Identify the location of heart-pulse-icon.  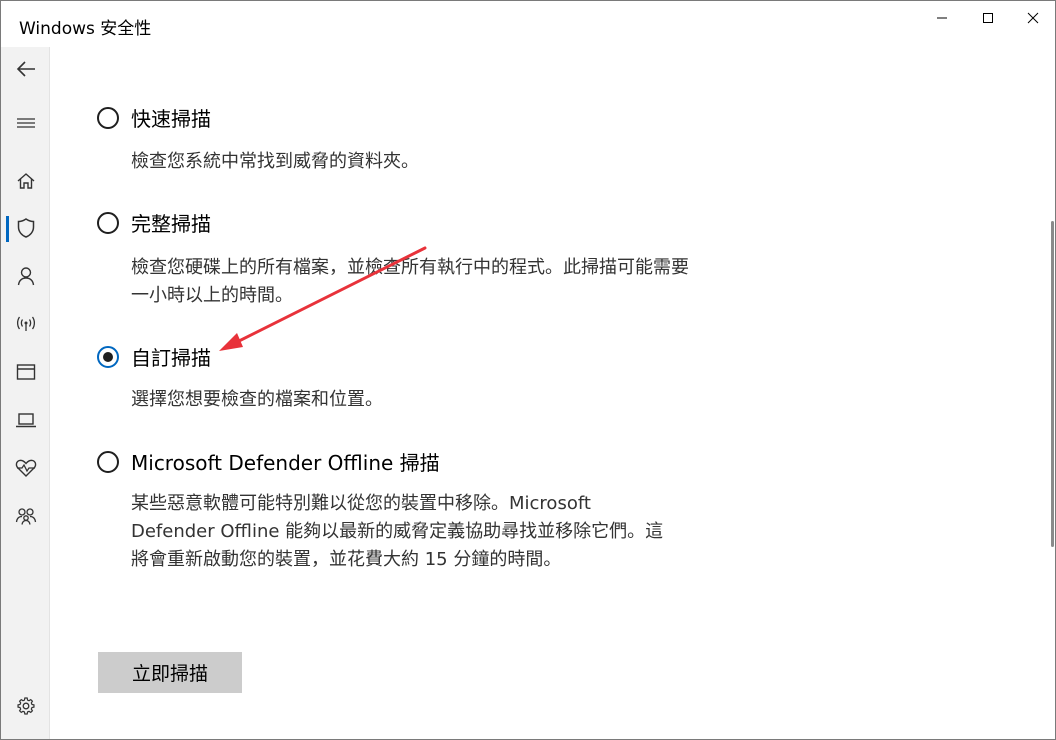
(25, 468).